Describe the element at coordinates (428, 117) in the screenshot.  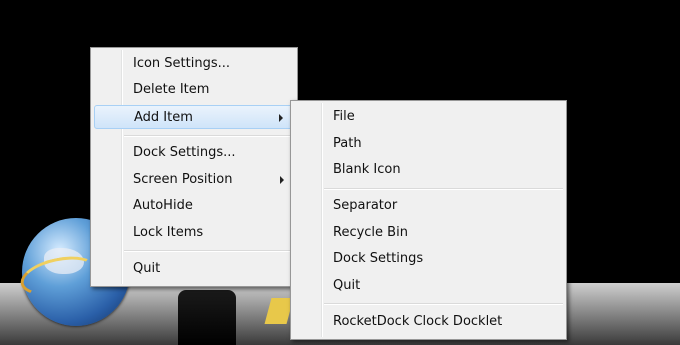
I see `submenu-item-file: File` at that location.